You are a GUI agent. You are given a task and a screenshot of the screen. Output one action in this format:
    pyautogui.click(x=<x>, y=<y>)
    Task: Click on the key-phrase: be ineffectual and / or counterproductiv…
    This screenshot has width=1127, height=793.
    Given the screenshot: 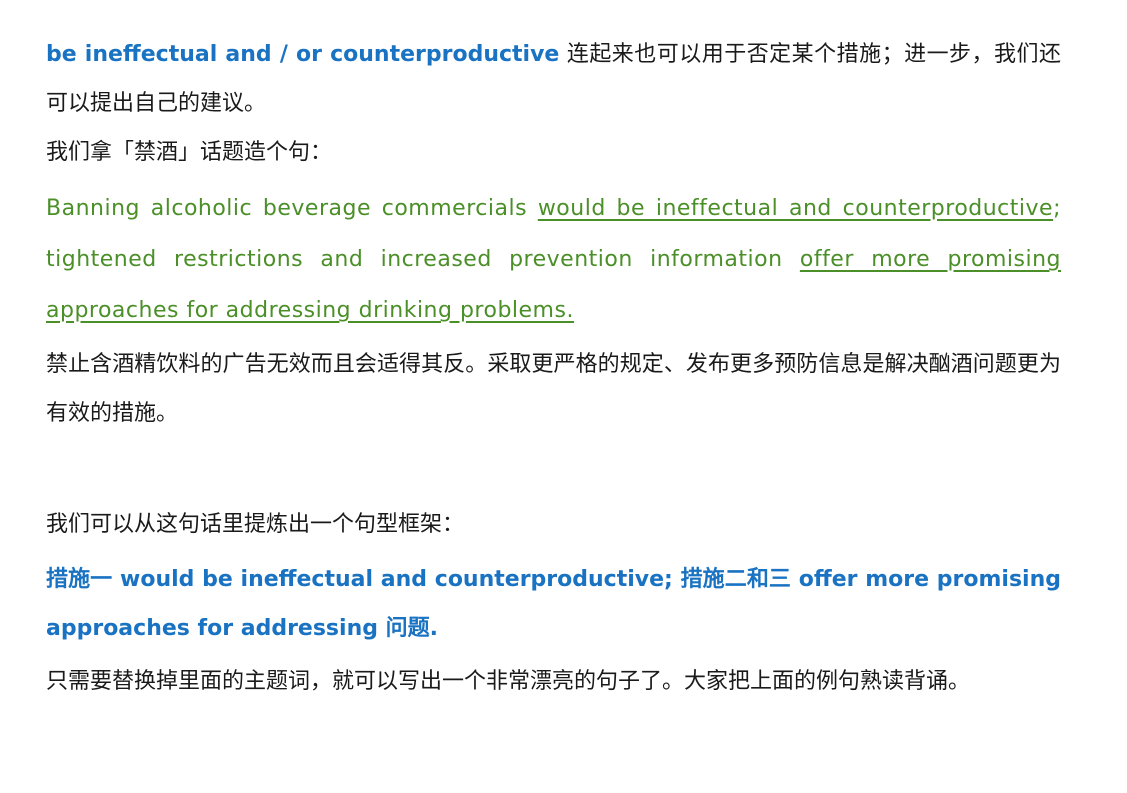 What is the action you would take?
    pyautogui.click(x=303, y=54)
    